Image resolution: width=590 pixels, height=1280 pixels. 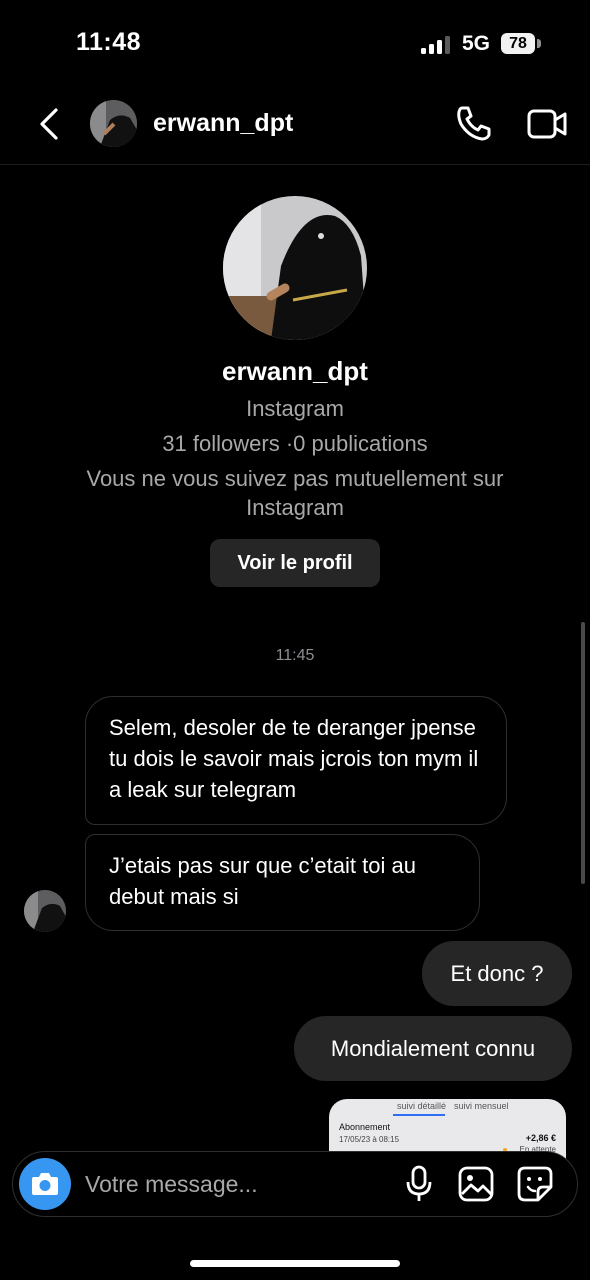 What do you see at coordinates (547, 124) in the screenshot?
I see `video-call-icon` at bounding box center [547, 124].